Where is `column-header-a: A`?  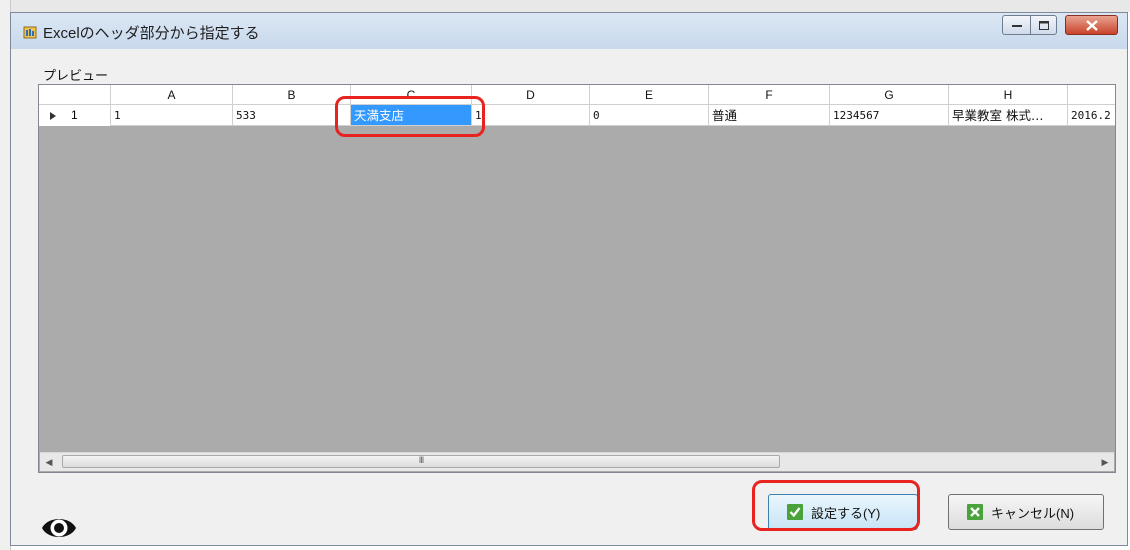 column-header-a: A is located at coordinates (172, 95).